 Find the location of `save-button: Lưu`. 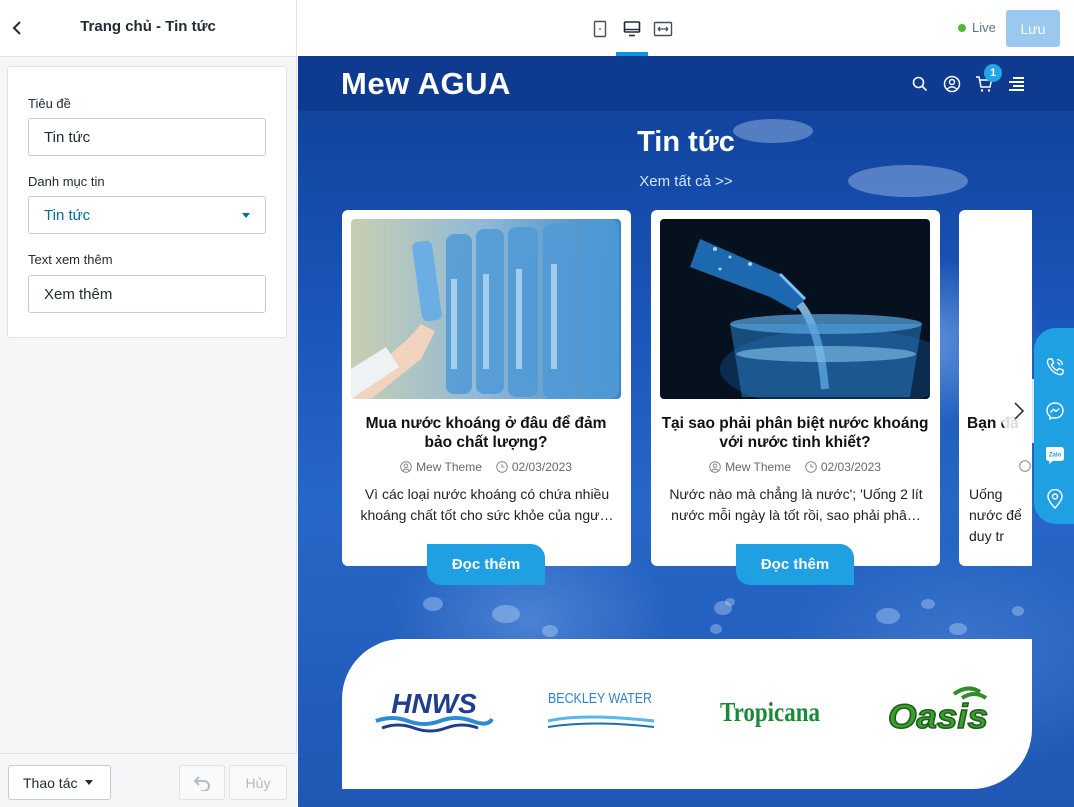

save-button: Lưu is located at coordinates (1033, 28).